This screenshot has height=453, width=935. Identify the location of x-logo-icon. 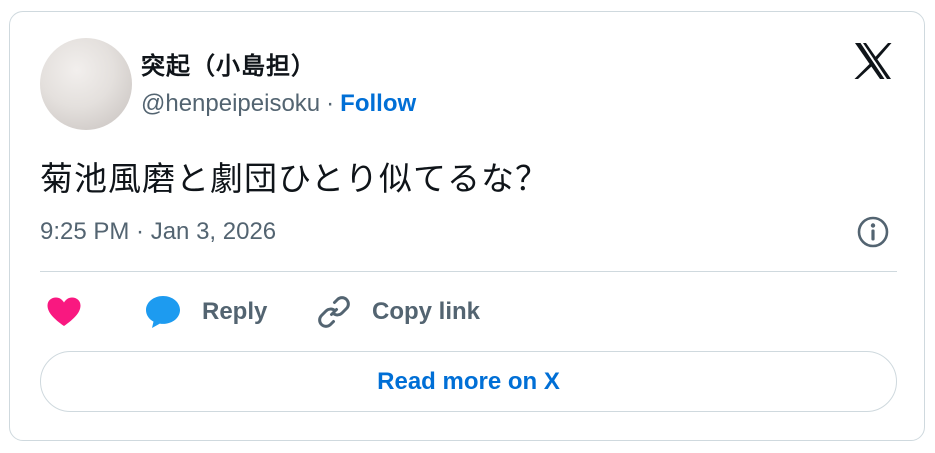
(873, 61).